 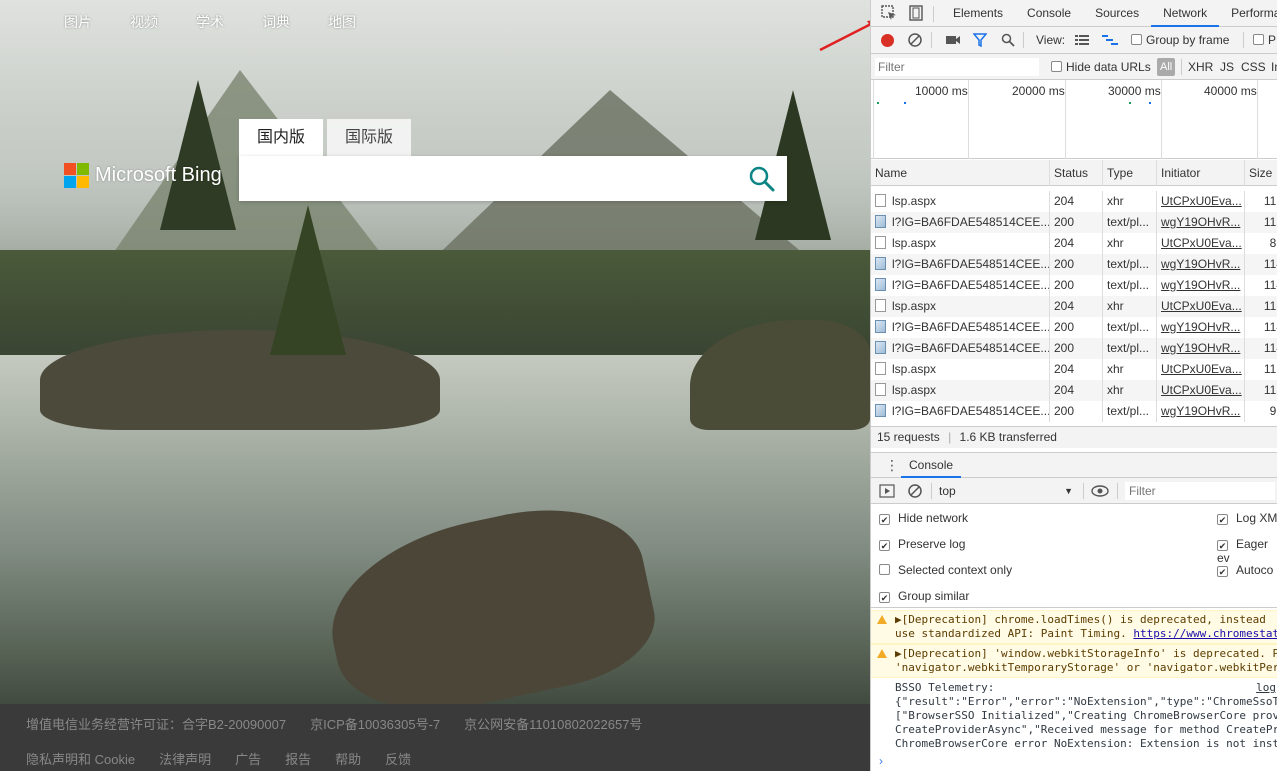 I want to click on filter-img: Im, so click(x=1274, y=67).